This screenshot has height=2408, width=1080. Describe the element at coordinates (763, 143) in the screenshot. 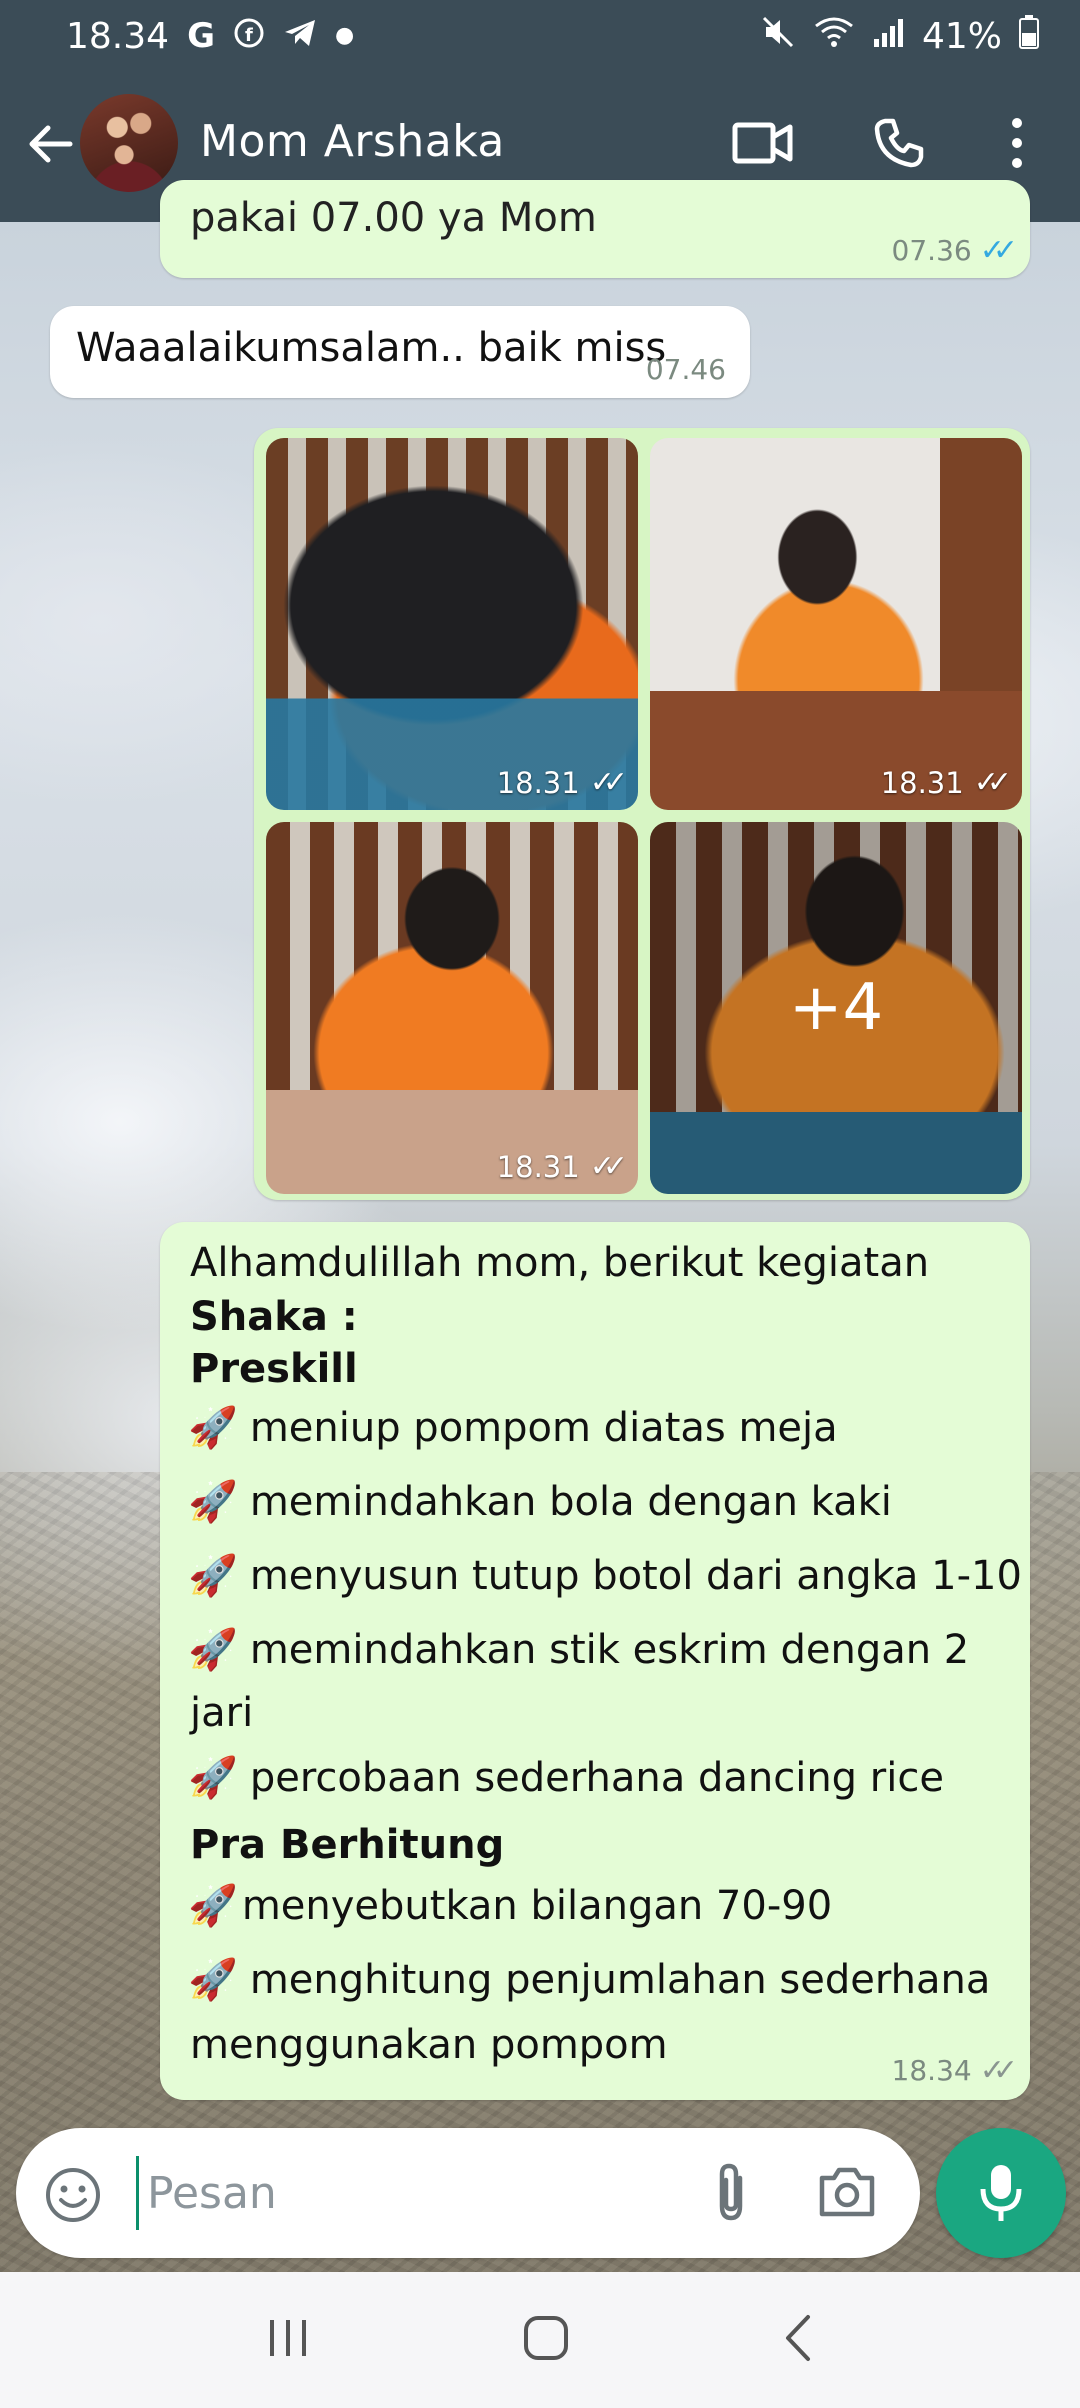

I see `video-call-icon` at that location.